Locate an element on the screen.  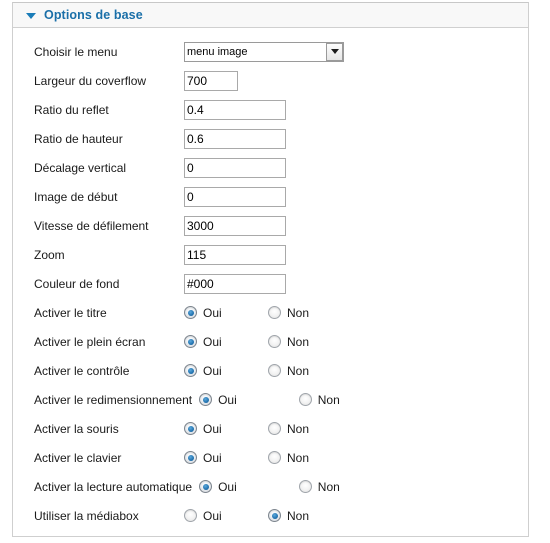
width-input is located at coordinates (211, 80).